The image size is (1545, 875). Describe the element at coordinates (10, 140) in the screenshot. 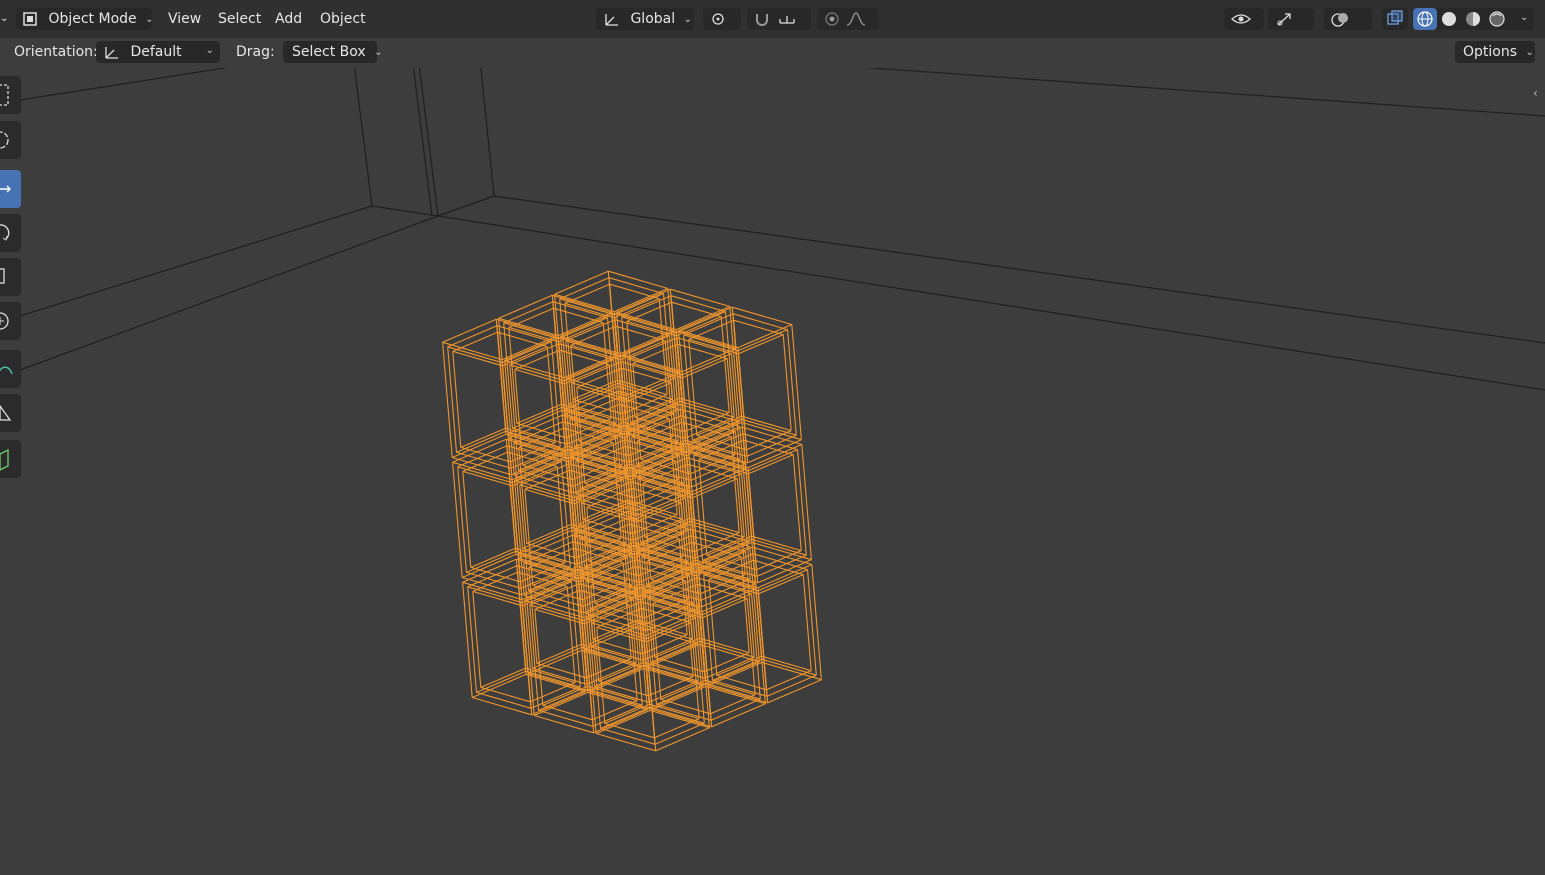

I see `tool-cursor` at that location.